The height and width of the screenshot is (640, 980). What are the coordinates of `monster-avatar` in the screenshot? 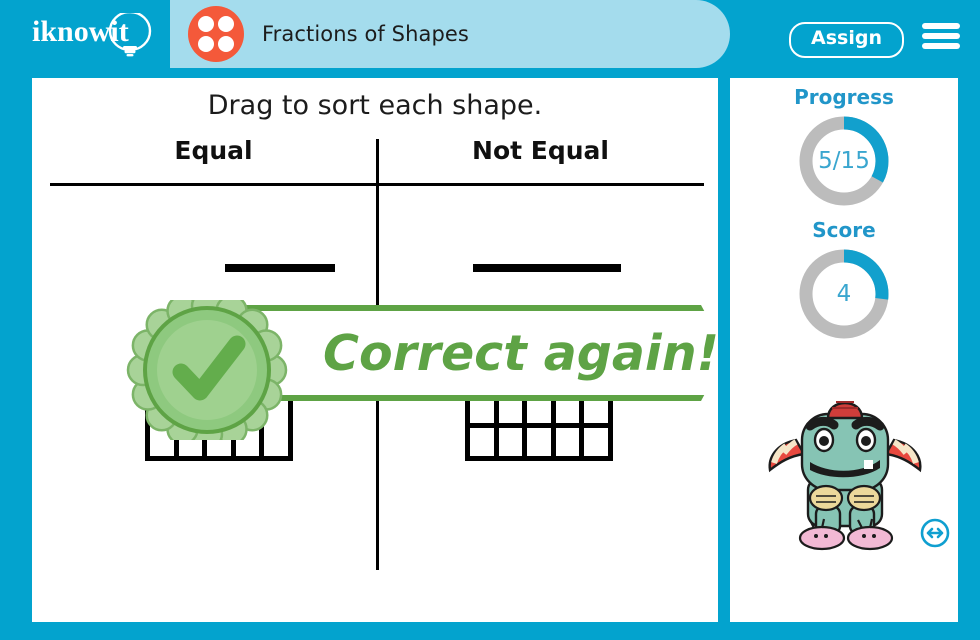 It's located at (845, 476).